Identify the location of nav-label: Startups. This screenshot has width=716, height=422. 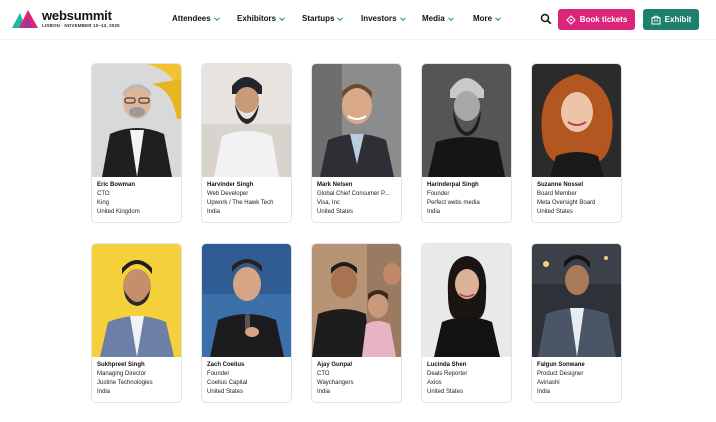
(318, 18).